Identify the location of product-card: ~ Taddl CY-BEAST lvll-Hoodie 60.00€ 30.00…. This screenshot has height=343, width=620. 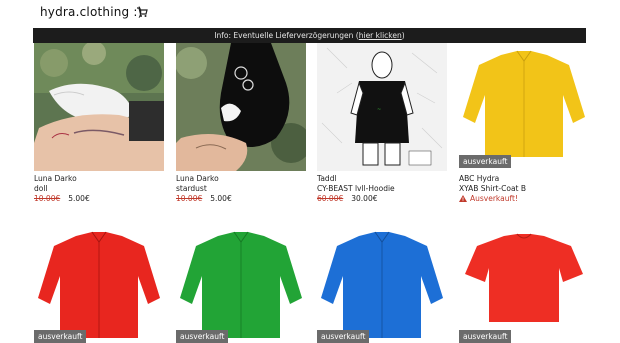
(382, 125).